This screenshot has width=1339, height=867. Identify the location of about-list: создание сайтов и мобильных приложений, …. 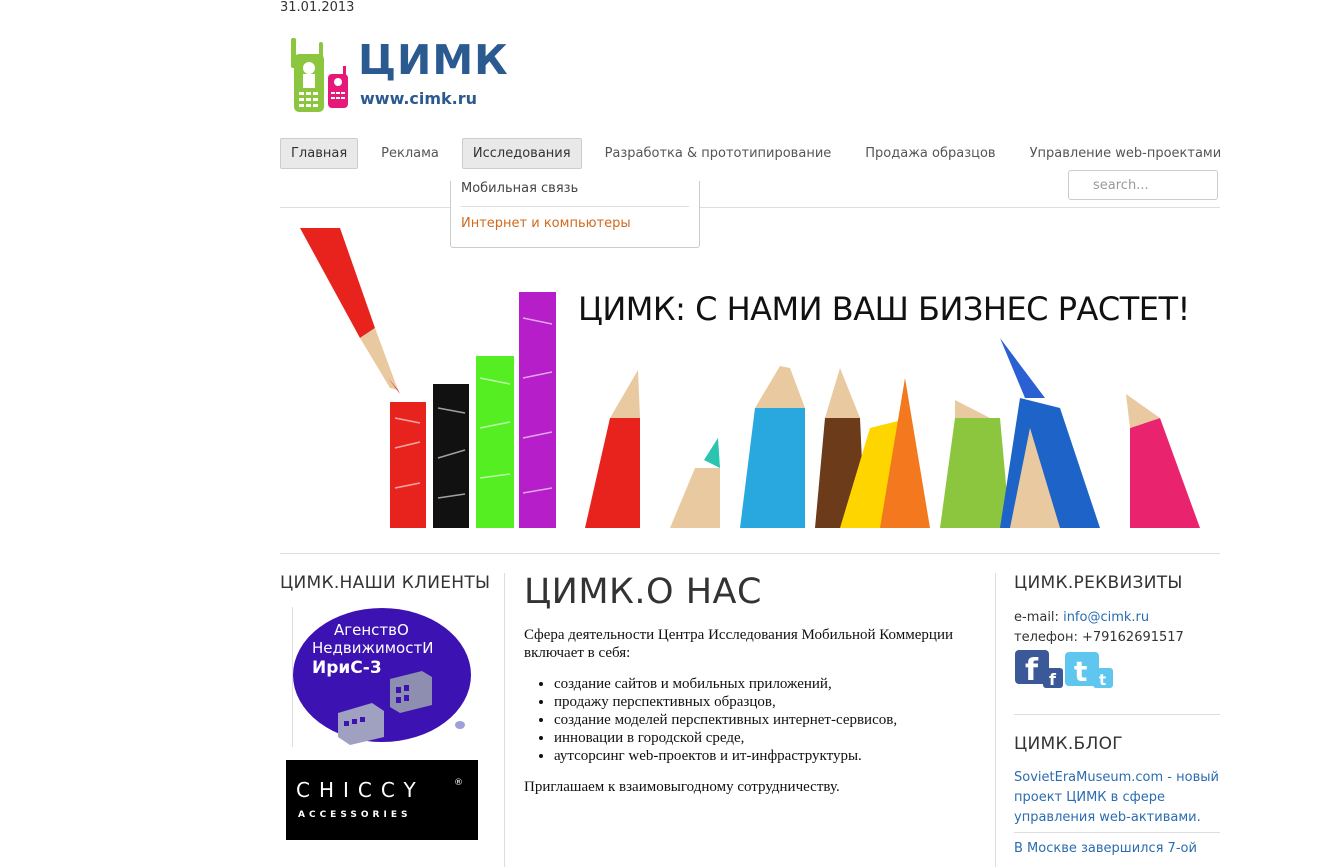
(744, 720).